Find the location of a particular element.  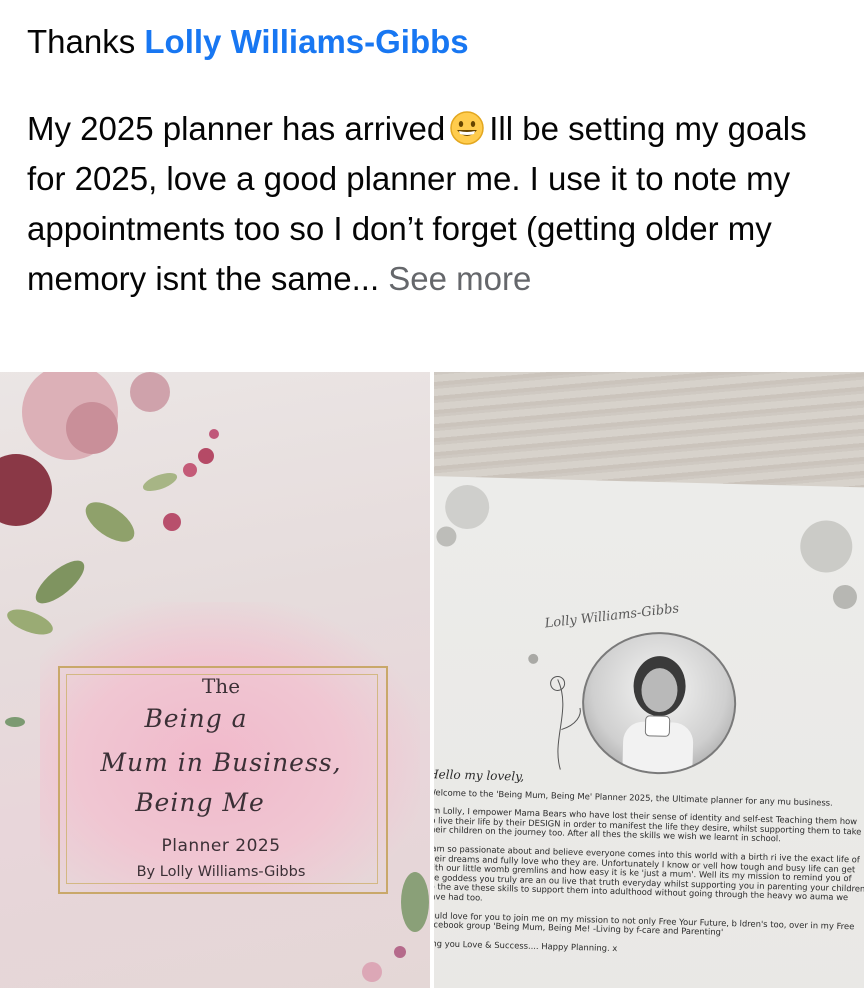

cover-line2: Mum in Business, is located at coordinates (221, 762).